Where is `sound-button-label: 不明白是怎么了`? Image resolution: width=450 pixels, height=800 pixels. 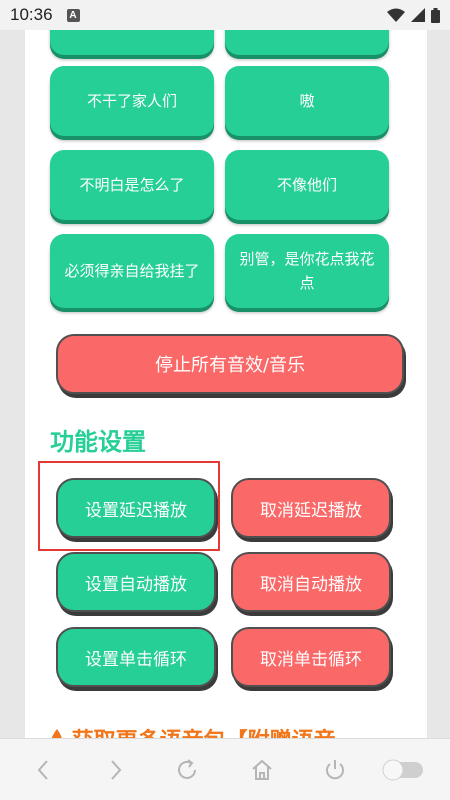 sound-button-label: 不明白是怎么了 is located at coordinates (132, 185).